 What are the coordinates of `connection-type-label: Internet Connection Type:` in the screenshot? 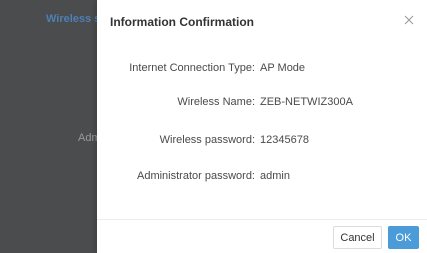 It's located at (192, 68).